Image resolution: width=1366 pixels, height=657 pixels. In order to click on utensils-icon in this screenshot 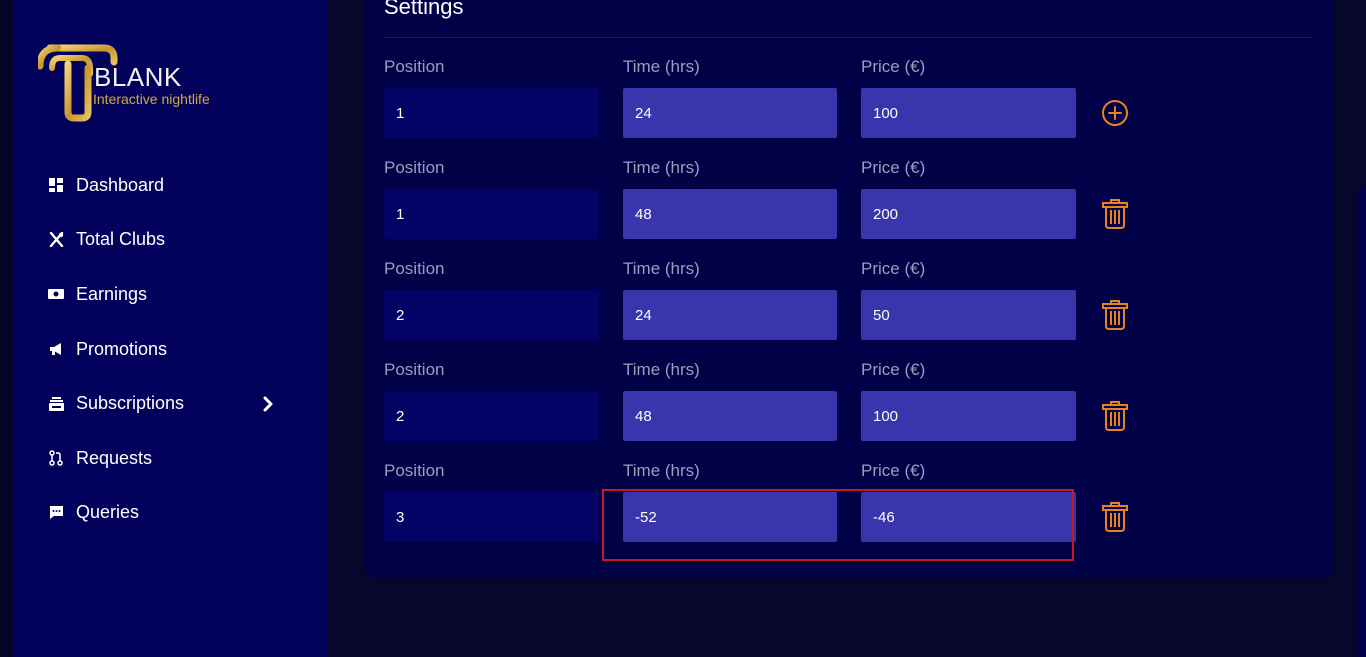, I will do `click(56, 240)`.